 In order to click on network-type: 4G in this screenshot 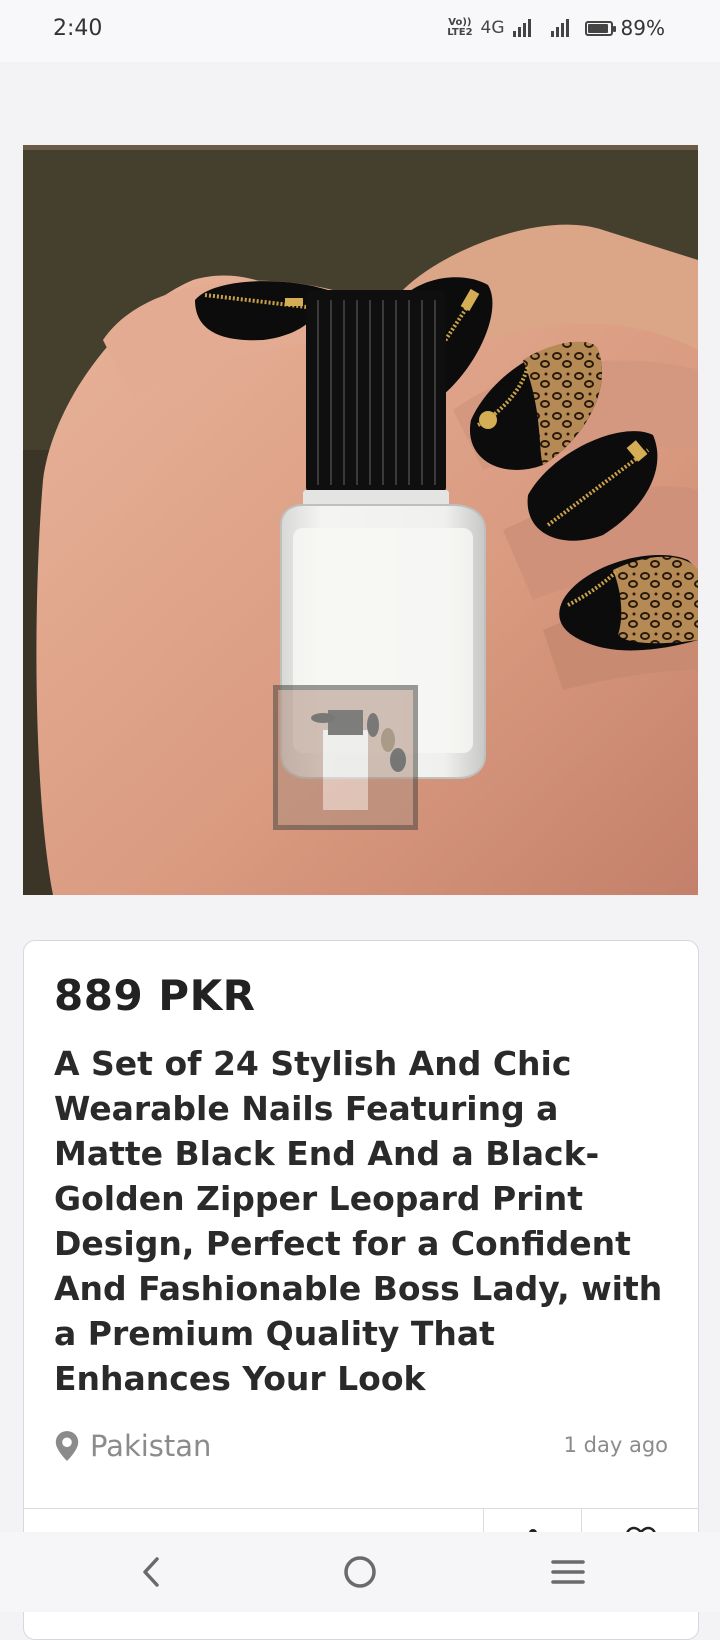, I will do `click(492, 28)`.